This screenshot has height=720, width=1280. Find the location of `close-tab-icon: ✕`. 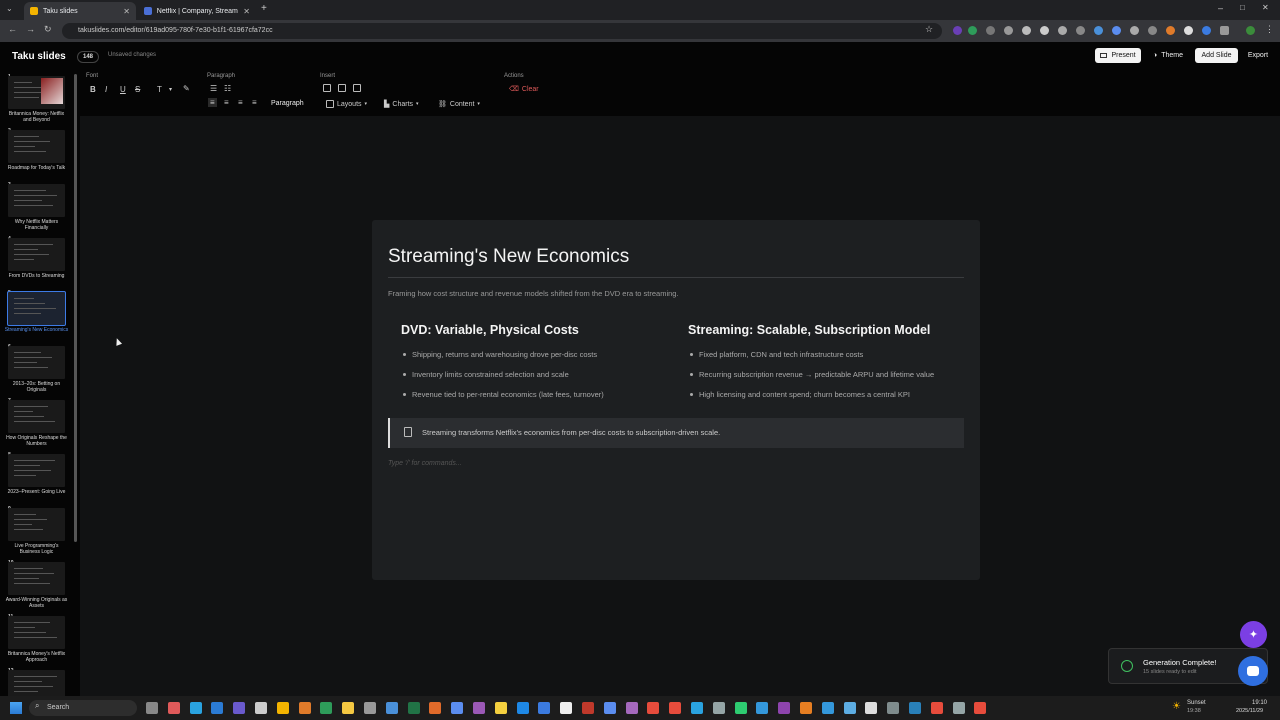

close-tab-icon: ✕ is located at coordinates (126, 11).